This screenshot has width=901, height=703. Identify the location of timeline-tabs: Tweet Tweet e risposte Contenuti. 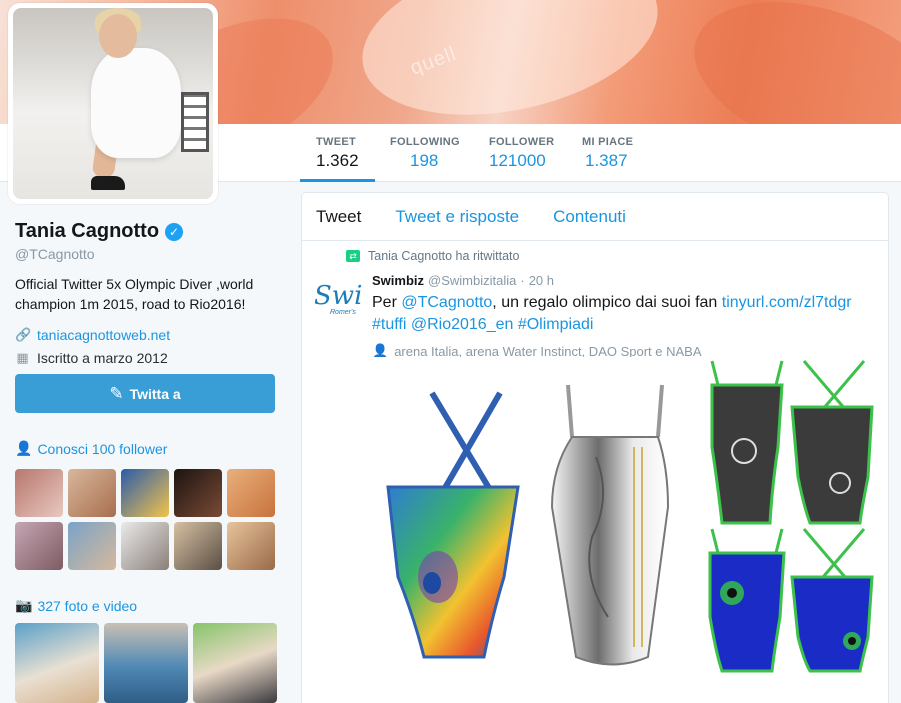
(595, 217).